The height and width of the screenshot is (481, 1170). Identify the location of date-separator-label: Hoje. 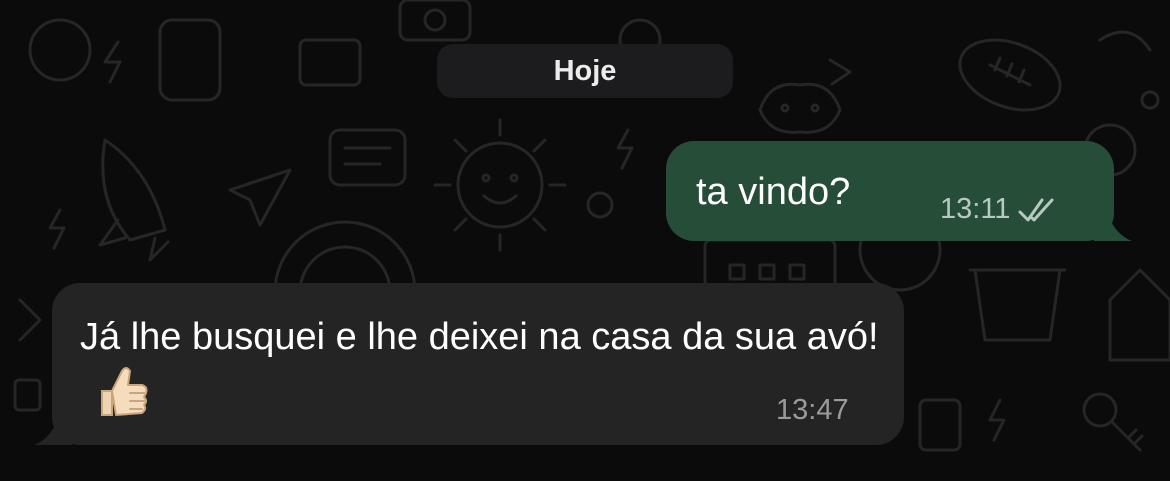
(585, 70).